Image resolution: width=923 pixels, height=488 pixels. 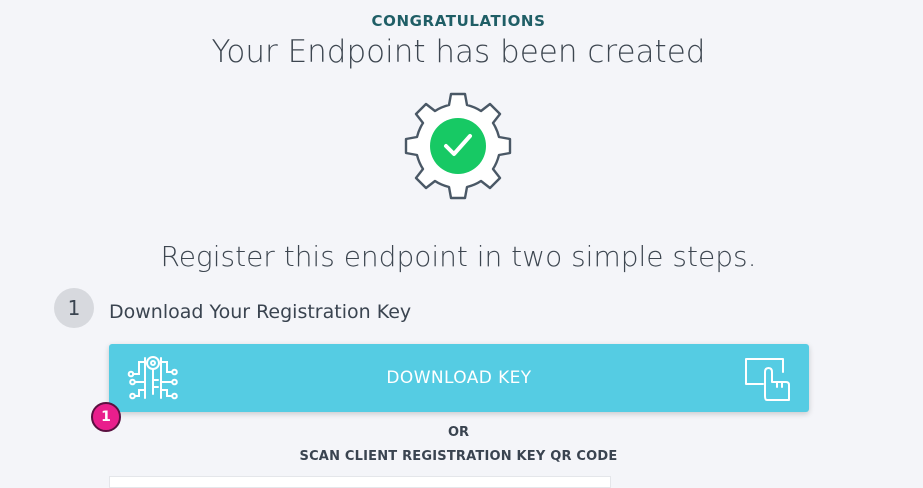 What do you see at coordinates (458, 52) in the screenshot?
I see `page-title: Your Endpoint has been created` at bounding box center [458, 52].